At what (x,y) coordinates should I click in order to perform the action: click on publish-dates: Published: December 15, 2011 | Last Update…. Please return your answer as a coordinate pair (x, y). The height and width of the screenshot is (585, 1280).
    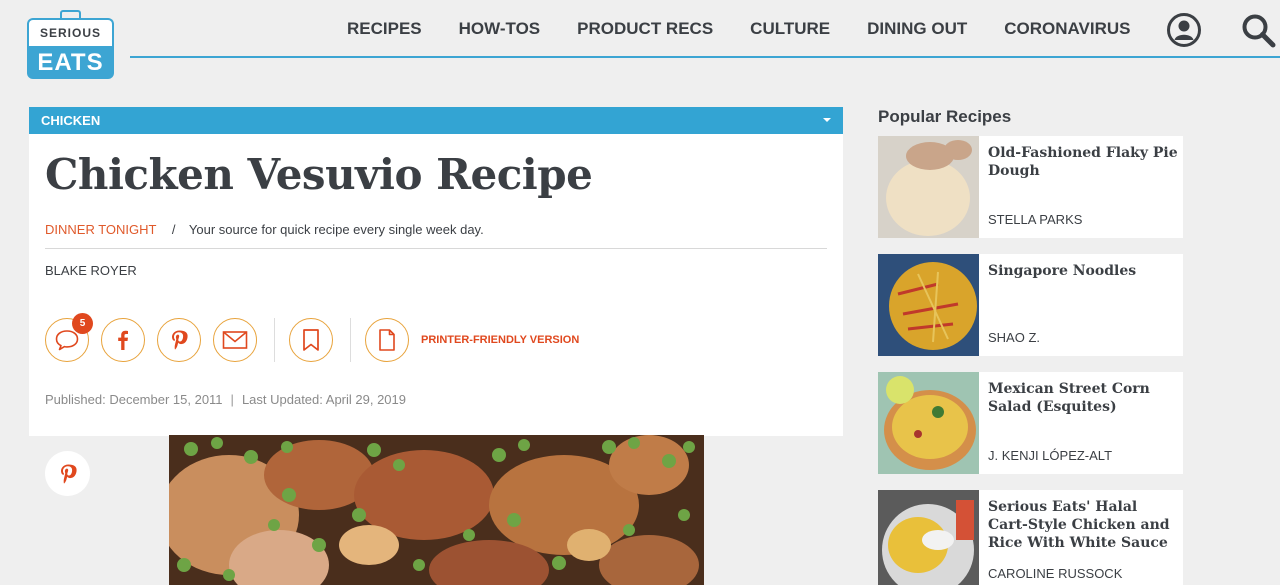
    Looking at the image, I should click on (225, 399).